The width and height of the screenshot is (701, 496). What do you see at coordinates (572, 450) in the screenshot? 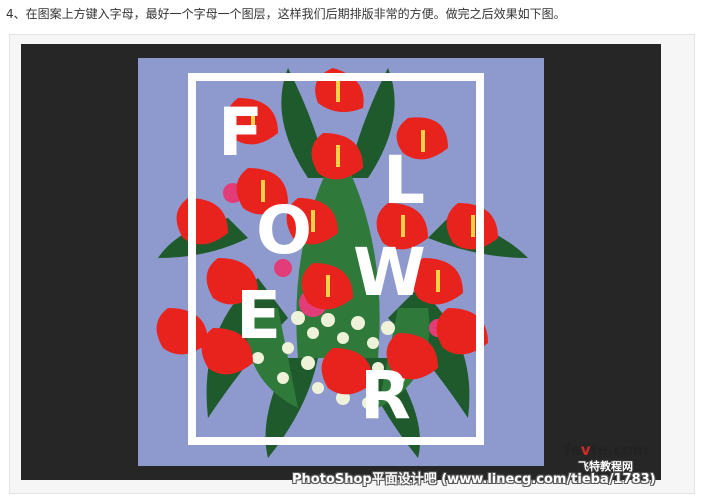
I see `logo-part-a: fe` at bounding box center [572, 450].